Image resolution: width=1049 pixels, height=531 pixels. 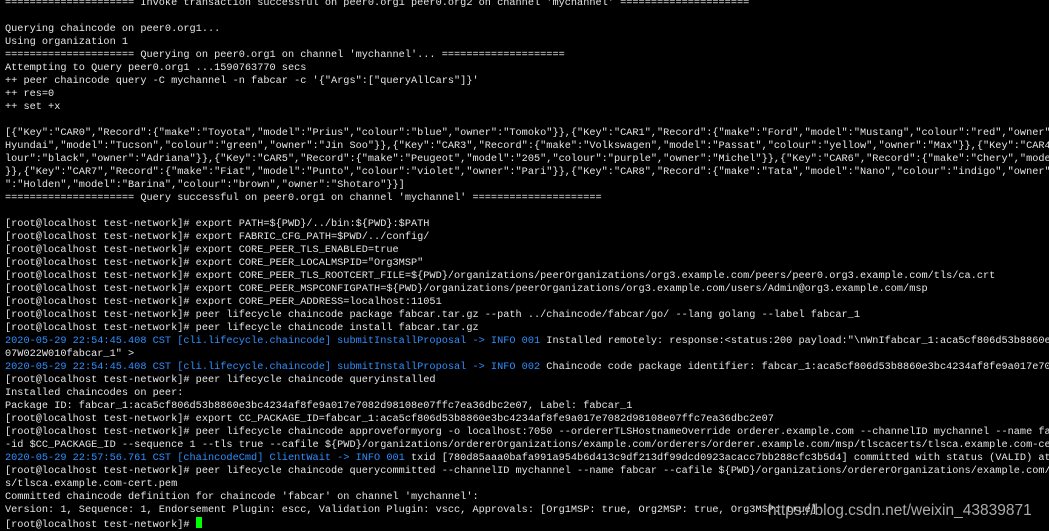 What do you see at coordinates (198, 522) in the screenshot?
I see `terminal-cursor` at bounding box center [198, 522].